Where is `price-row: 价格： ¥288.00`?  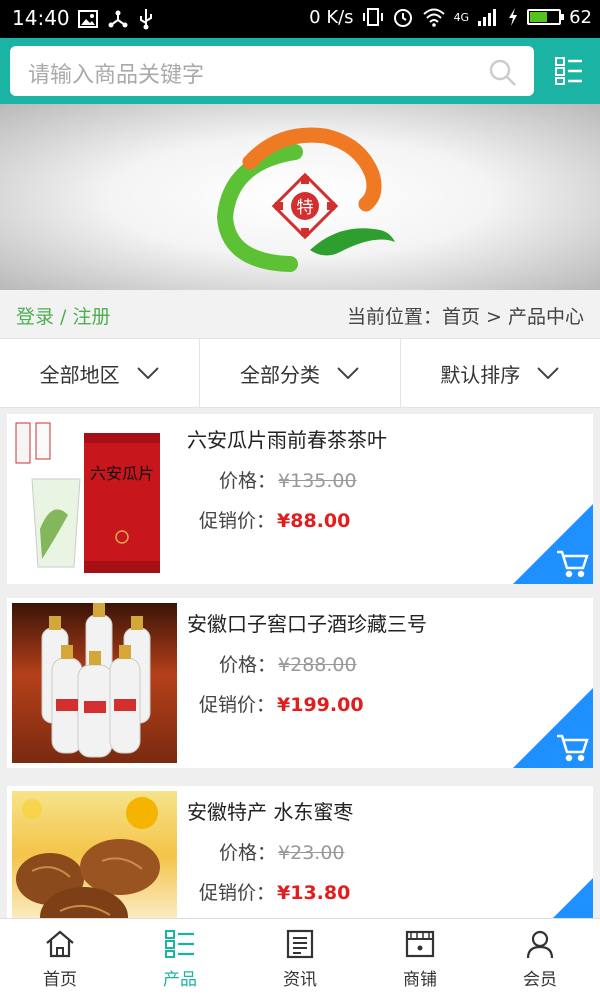
price-row: 价格： ¥288.00 is located at coordinates (288, 663).